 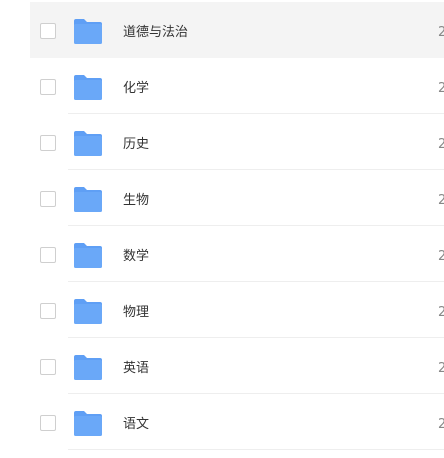 I want to click on file-row: 英语 2, so click(x=237, y=366).